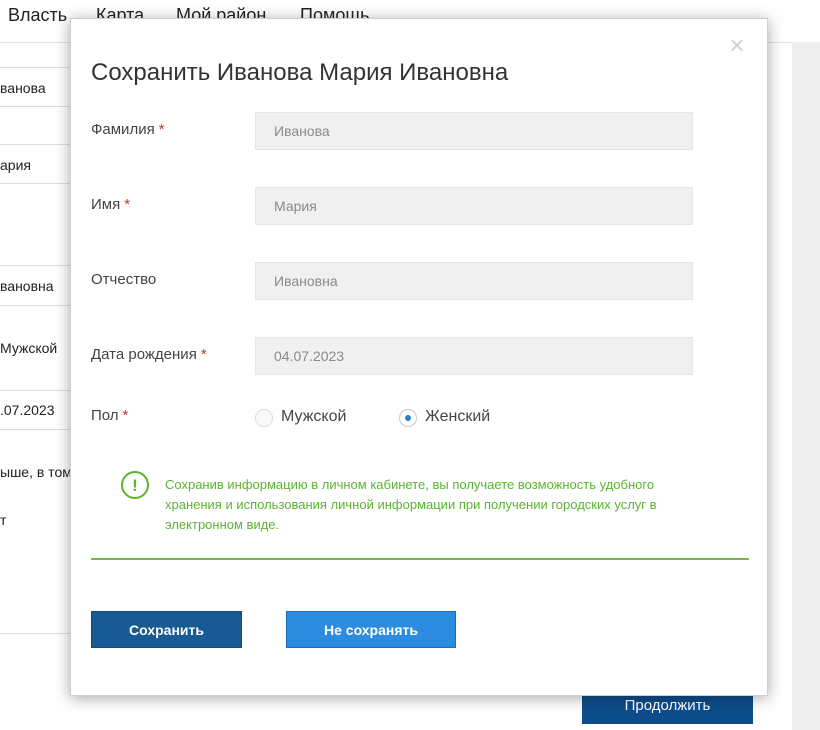 The height and width of the screenshot is (730, 820). Describe the element at coordinates (371, 629) in the screenshot. I see `do-not-save-button: Не сохранять` at that location.